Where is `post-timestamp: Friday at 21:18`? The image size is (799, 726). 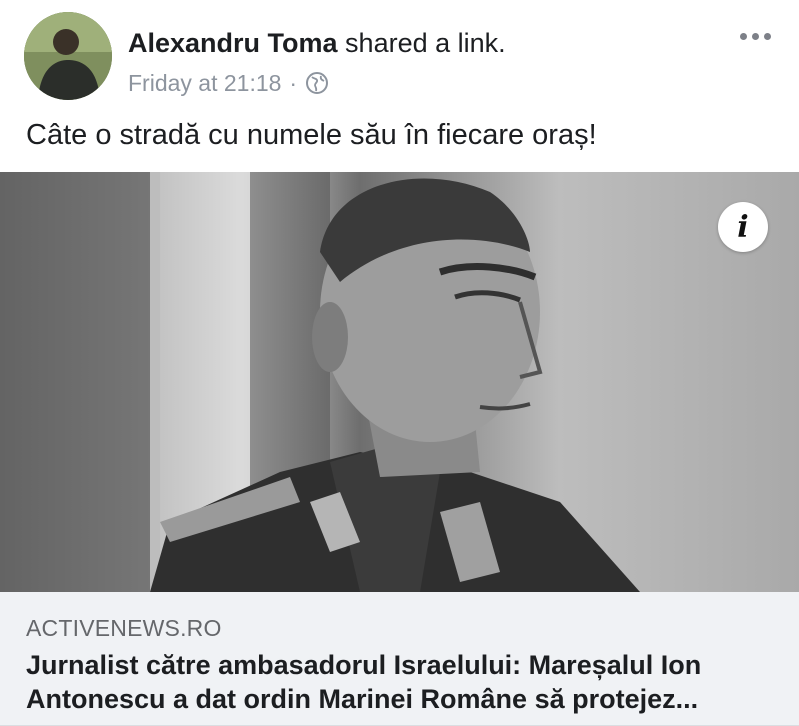 post-timestamp: Friday at 21:18 is located at coordinates (204, 83).